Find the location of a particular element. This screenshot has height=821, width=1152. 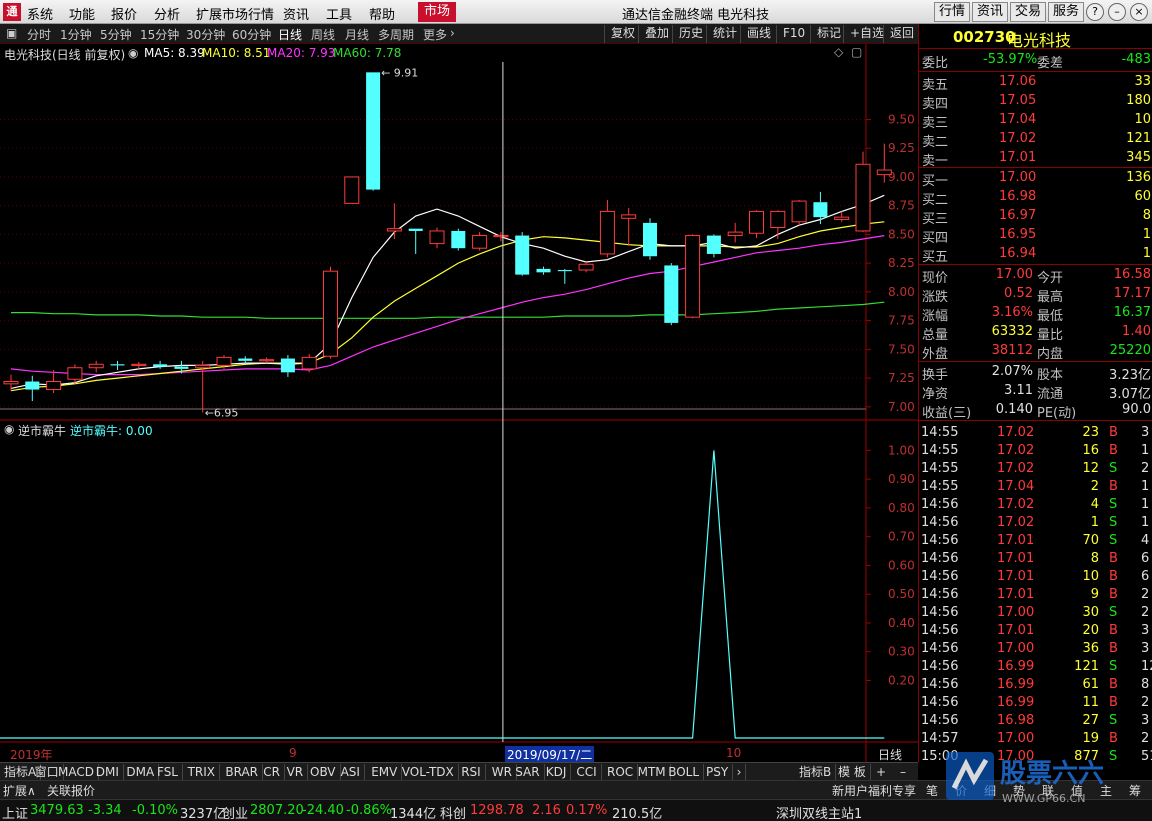

indicator-tab: BOLL is located at coordinates (684, 772).